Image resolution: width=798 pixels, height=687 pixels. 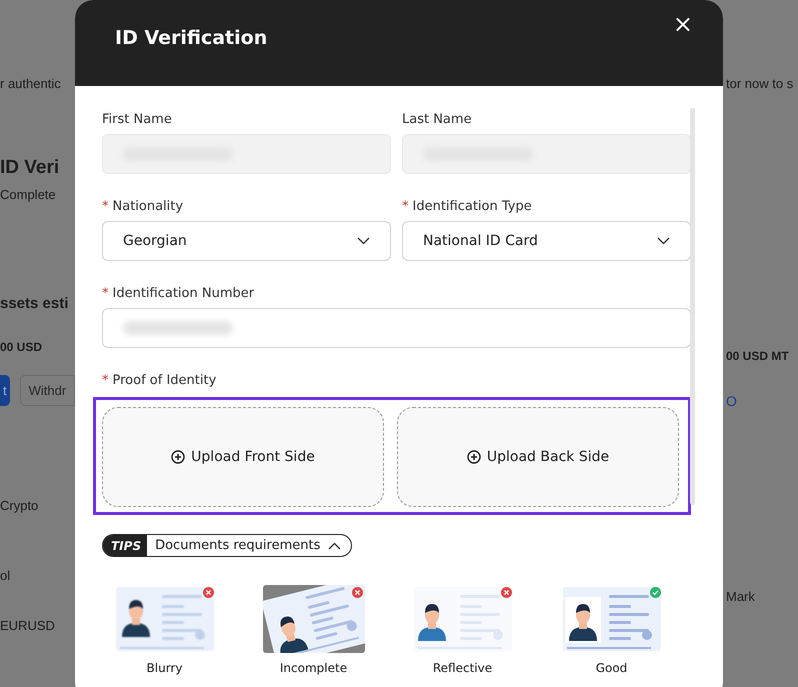 I want to click on select-field: National ID Card, so click(x=546, y=241).